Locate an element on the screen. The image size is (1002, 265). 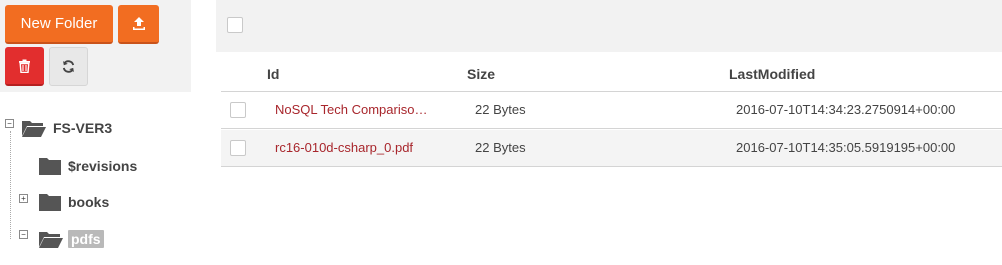
new-folder-button: New Folder is located at coordinates (59, 24).